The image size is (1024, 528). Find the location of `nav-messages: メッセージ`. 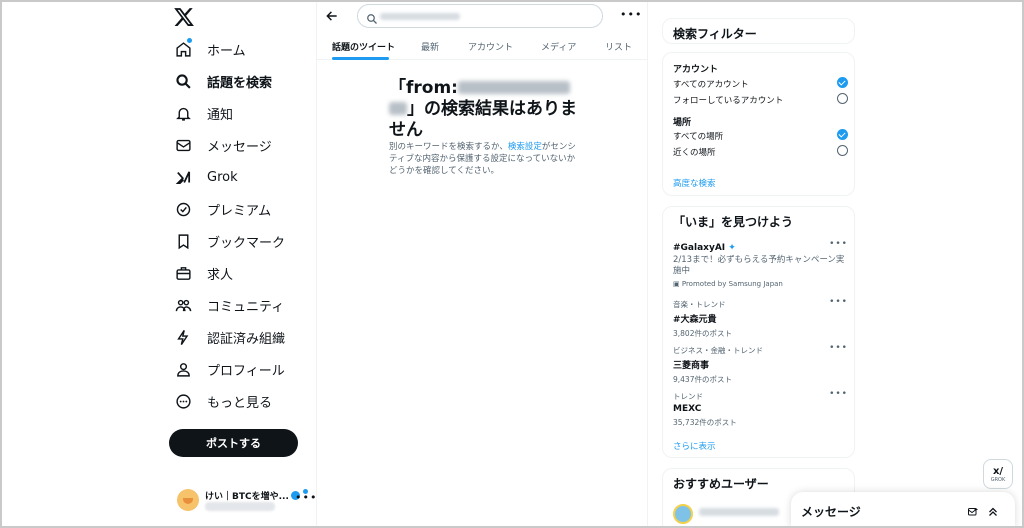

nav-messages: メッセージ is located at coordinates (218, 145).